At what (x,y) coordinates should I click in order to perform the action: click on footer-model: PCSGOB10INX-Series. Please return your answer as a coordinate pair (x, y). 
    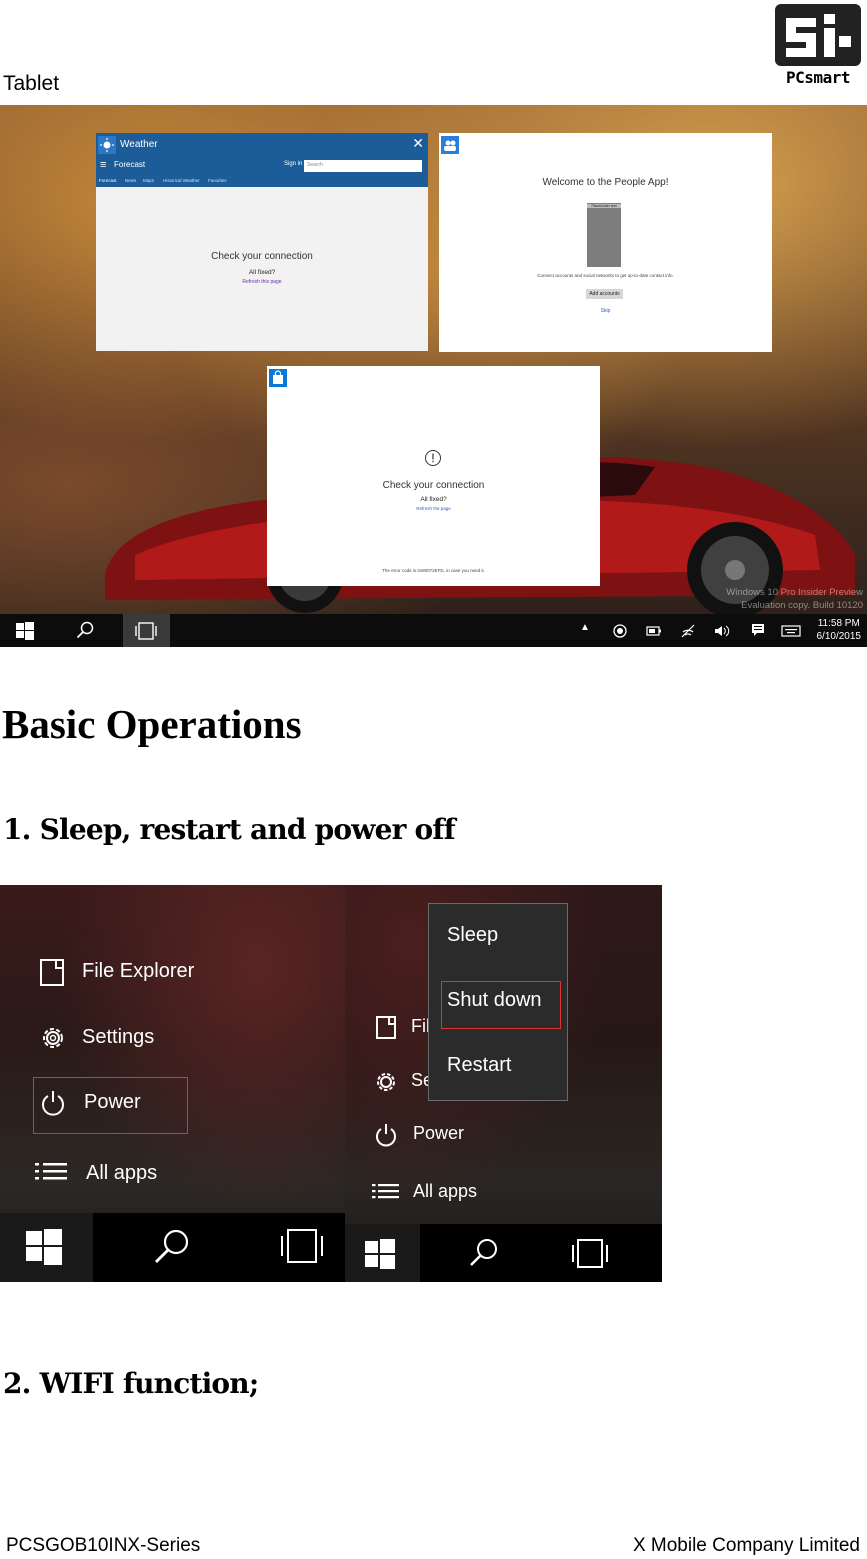
    Looking at the image, I should click on (103, 1545).